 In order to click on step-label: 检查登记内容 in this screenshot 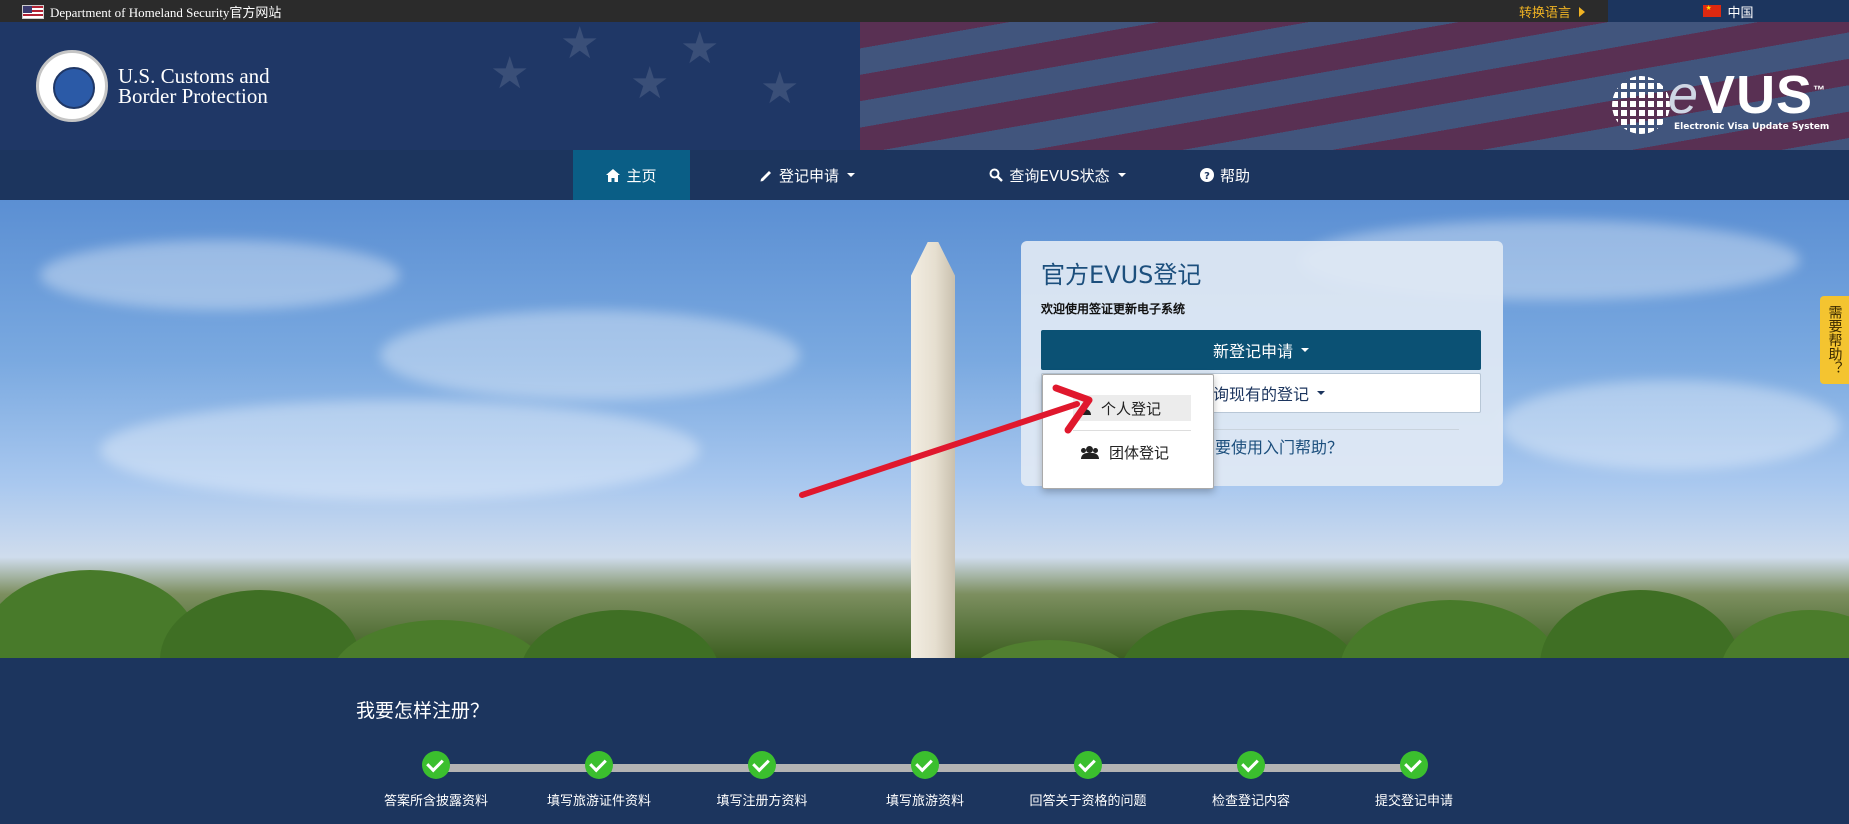, I will do `click(1250, 801)`.